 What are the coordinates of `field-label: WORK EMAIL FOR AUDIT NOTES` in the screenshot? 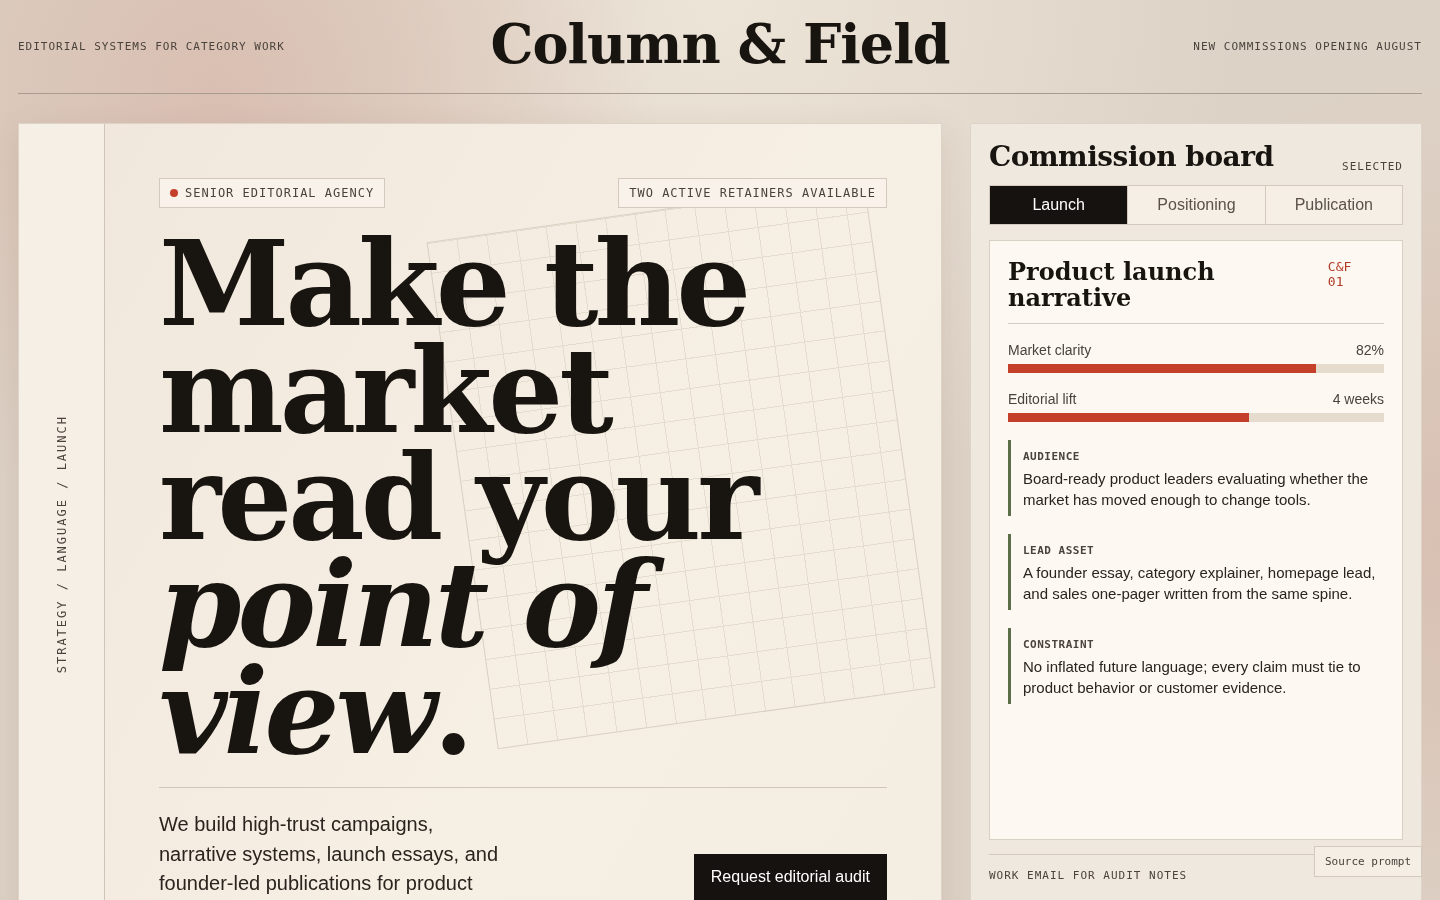 It's located at (1088, 875).